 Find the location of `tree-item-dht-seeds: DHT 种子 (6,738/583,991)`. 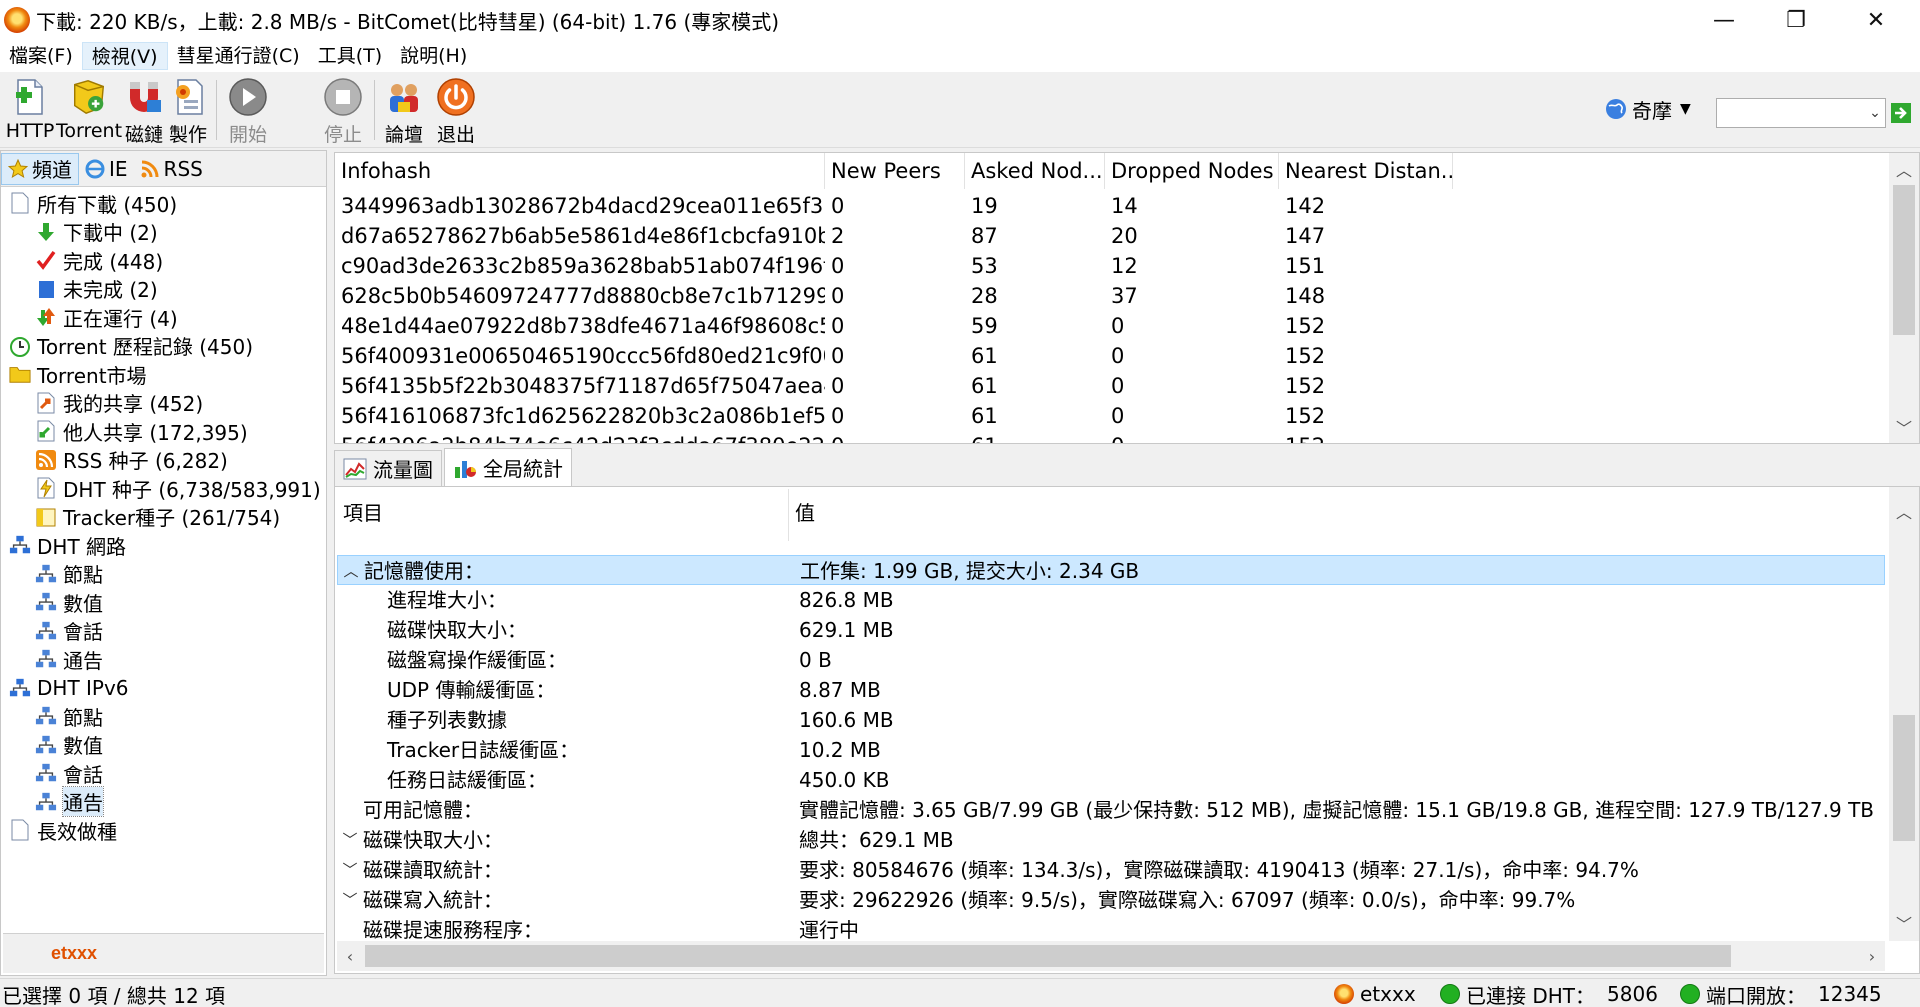

tree-item-dht-seeds: DHT 种子 (6,738/583,991) is located at coordinates (178, 488).